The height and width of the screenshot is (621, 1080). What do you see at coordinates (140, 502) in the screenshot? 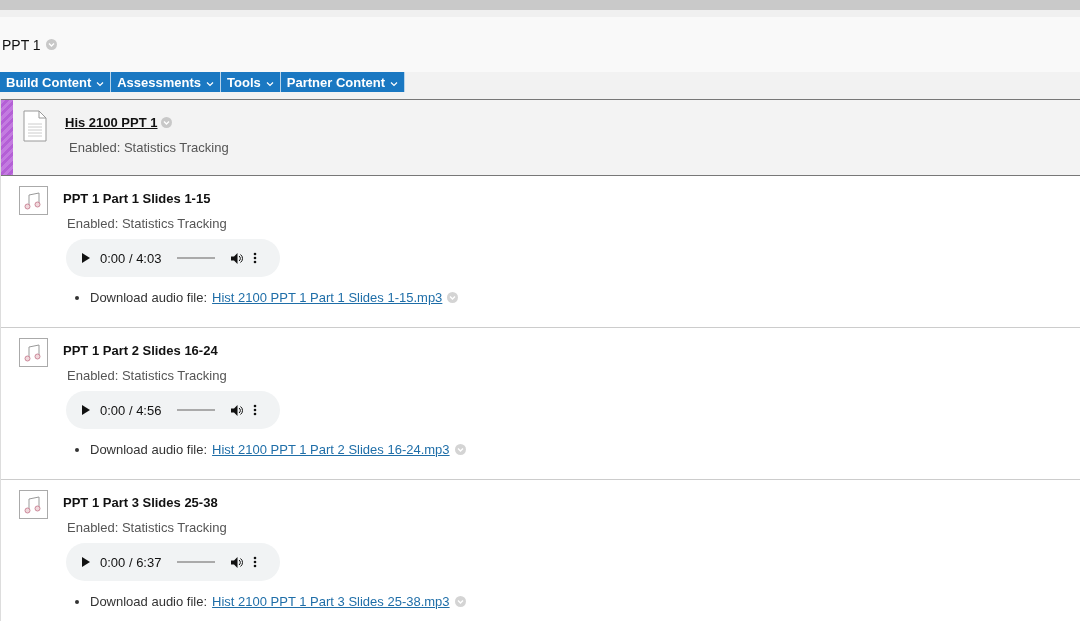
I see `item-title: PPT 1 Part 3 Slides 25-38` at bounding box center [140, 502].